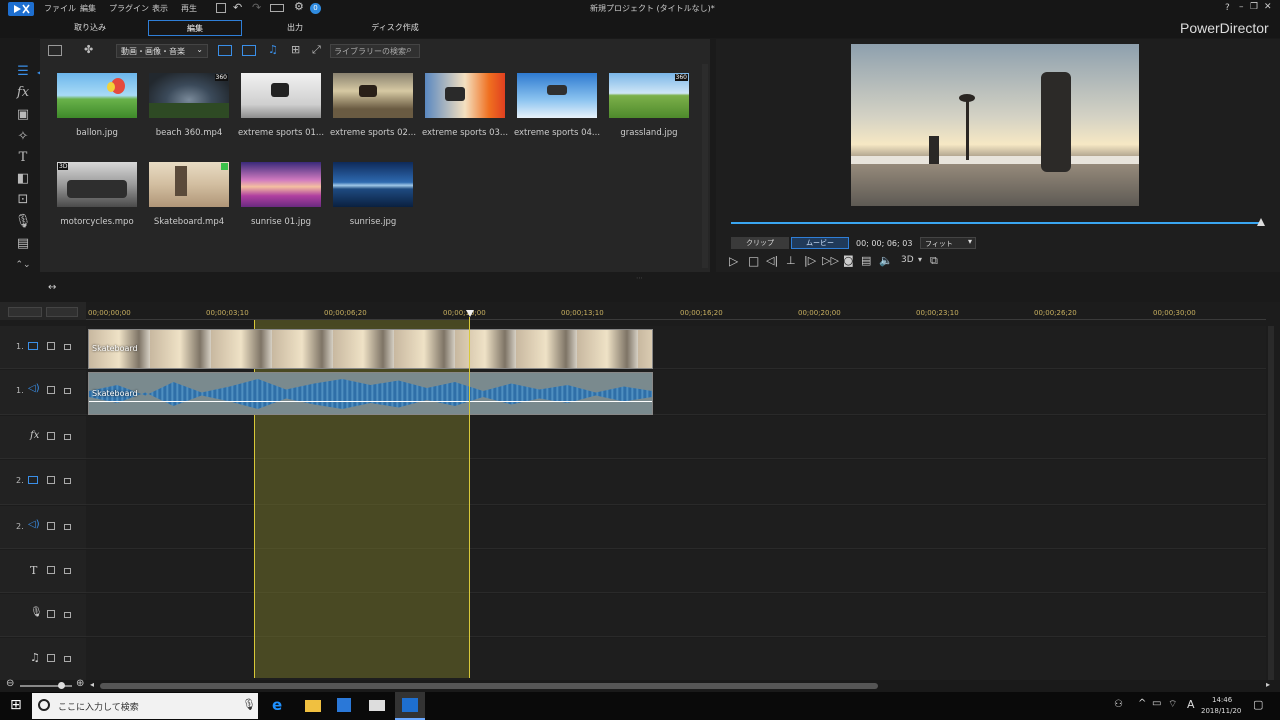 The height and width of the screenshot is (720, 1280). Describe the element at coordinates (370, 349) in the screenshot. I see `video-clip-skateboard: Skateboard` at that location.